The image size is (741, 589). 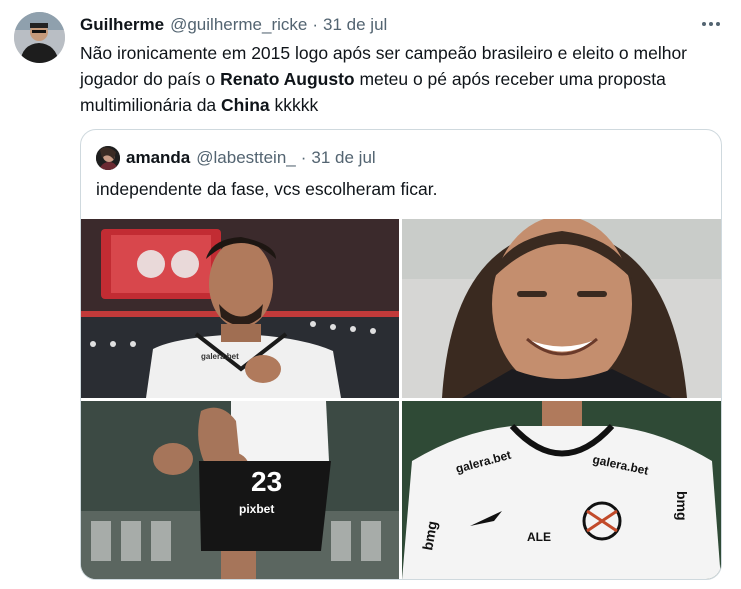 I want to click on quote-date: 31 de jul, so click(x=343, y=158).